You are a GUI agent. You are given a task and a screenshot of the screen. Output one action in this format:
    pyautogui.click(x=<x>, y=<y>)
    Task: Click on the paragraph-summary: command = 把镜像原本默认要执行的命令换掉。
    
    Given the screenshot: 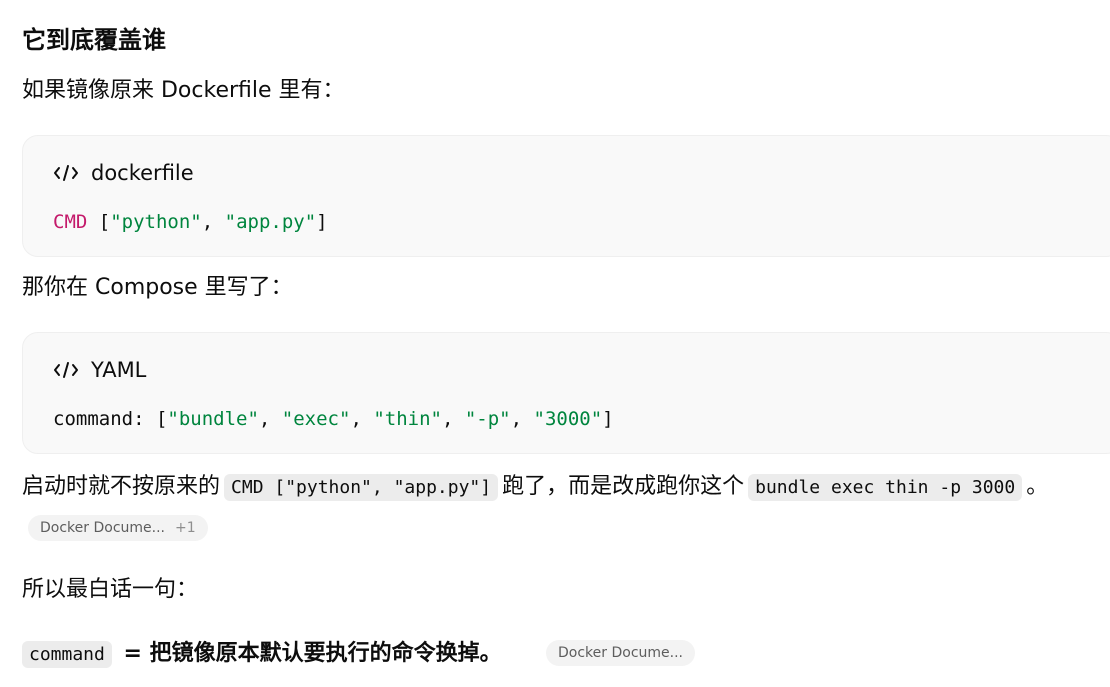 What is the action you would take?
    pyautogui.click(x=262, y=654)
    